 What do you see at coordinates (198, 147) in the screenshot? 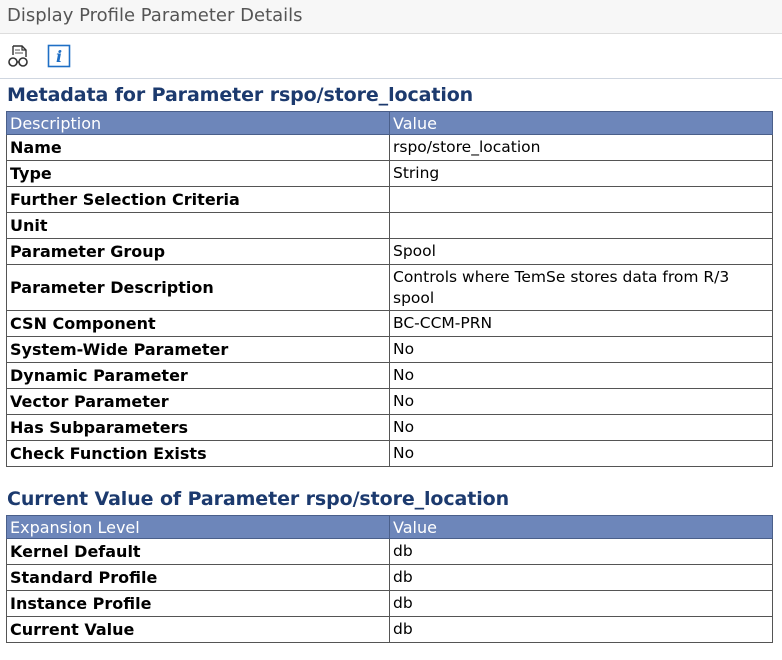
I see `row-label: Name` at bounding box center [198, 147].